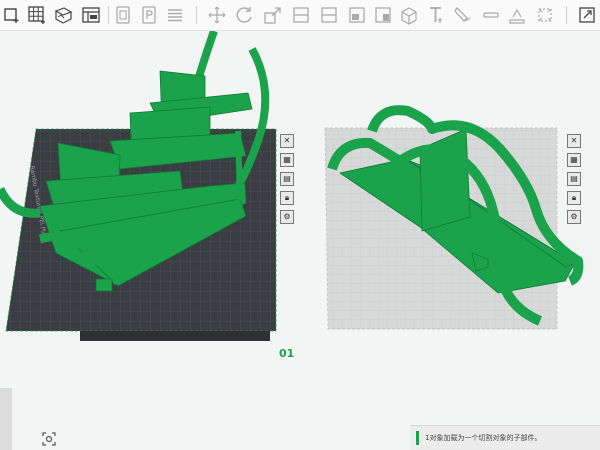 This screenshot has height=450, width=600. I want to click on status-accent, so click(417, 438).